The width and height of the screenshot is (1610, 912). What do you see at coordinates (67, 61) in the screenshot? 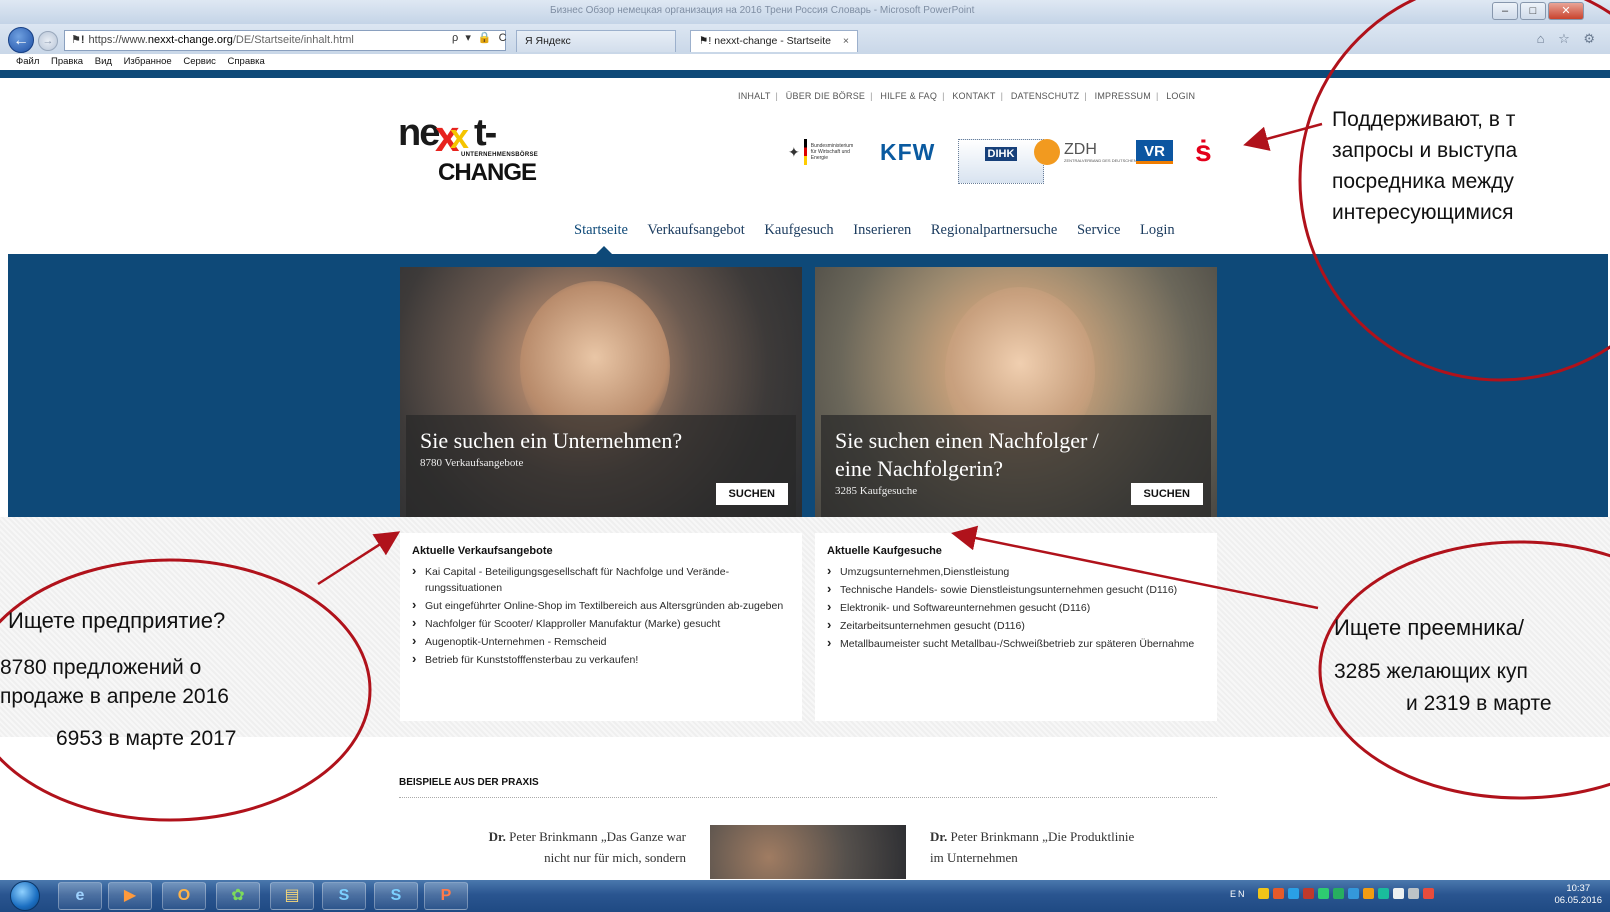
I see `menu-edit: Правка` at bounding box center [67, 61].